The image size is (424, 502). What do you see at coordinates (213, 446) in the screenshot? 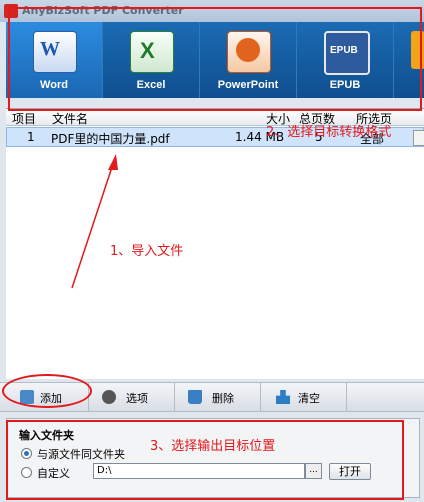
I see `annotation-step-3: 3、选择输出目标位置` at bounding box center [213, 446].